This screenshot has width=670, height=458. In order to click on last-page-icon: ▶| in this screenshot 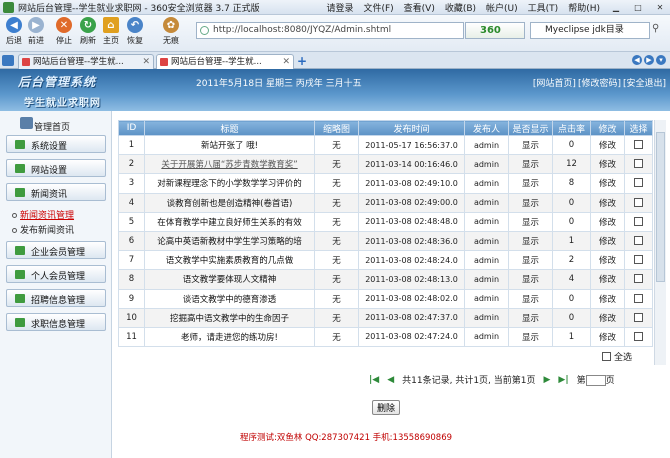, I will do `click(563, 380)`.